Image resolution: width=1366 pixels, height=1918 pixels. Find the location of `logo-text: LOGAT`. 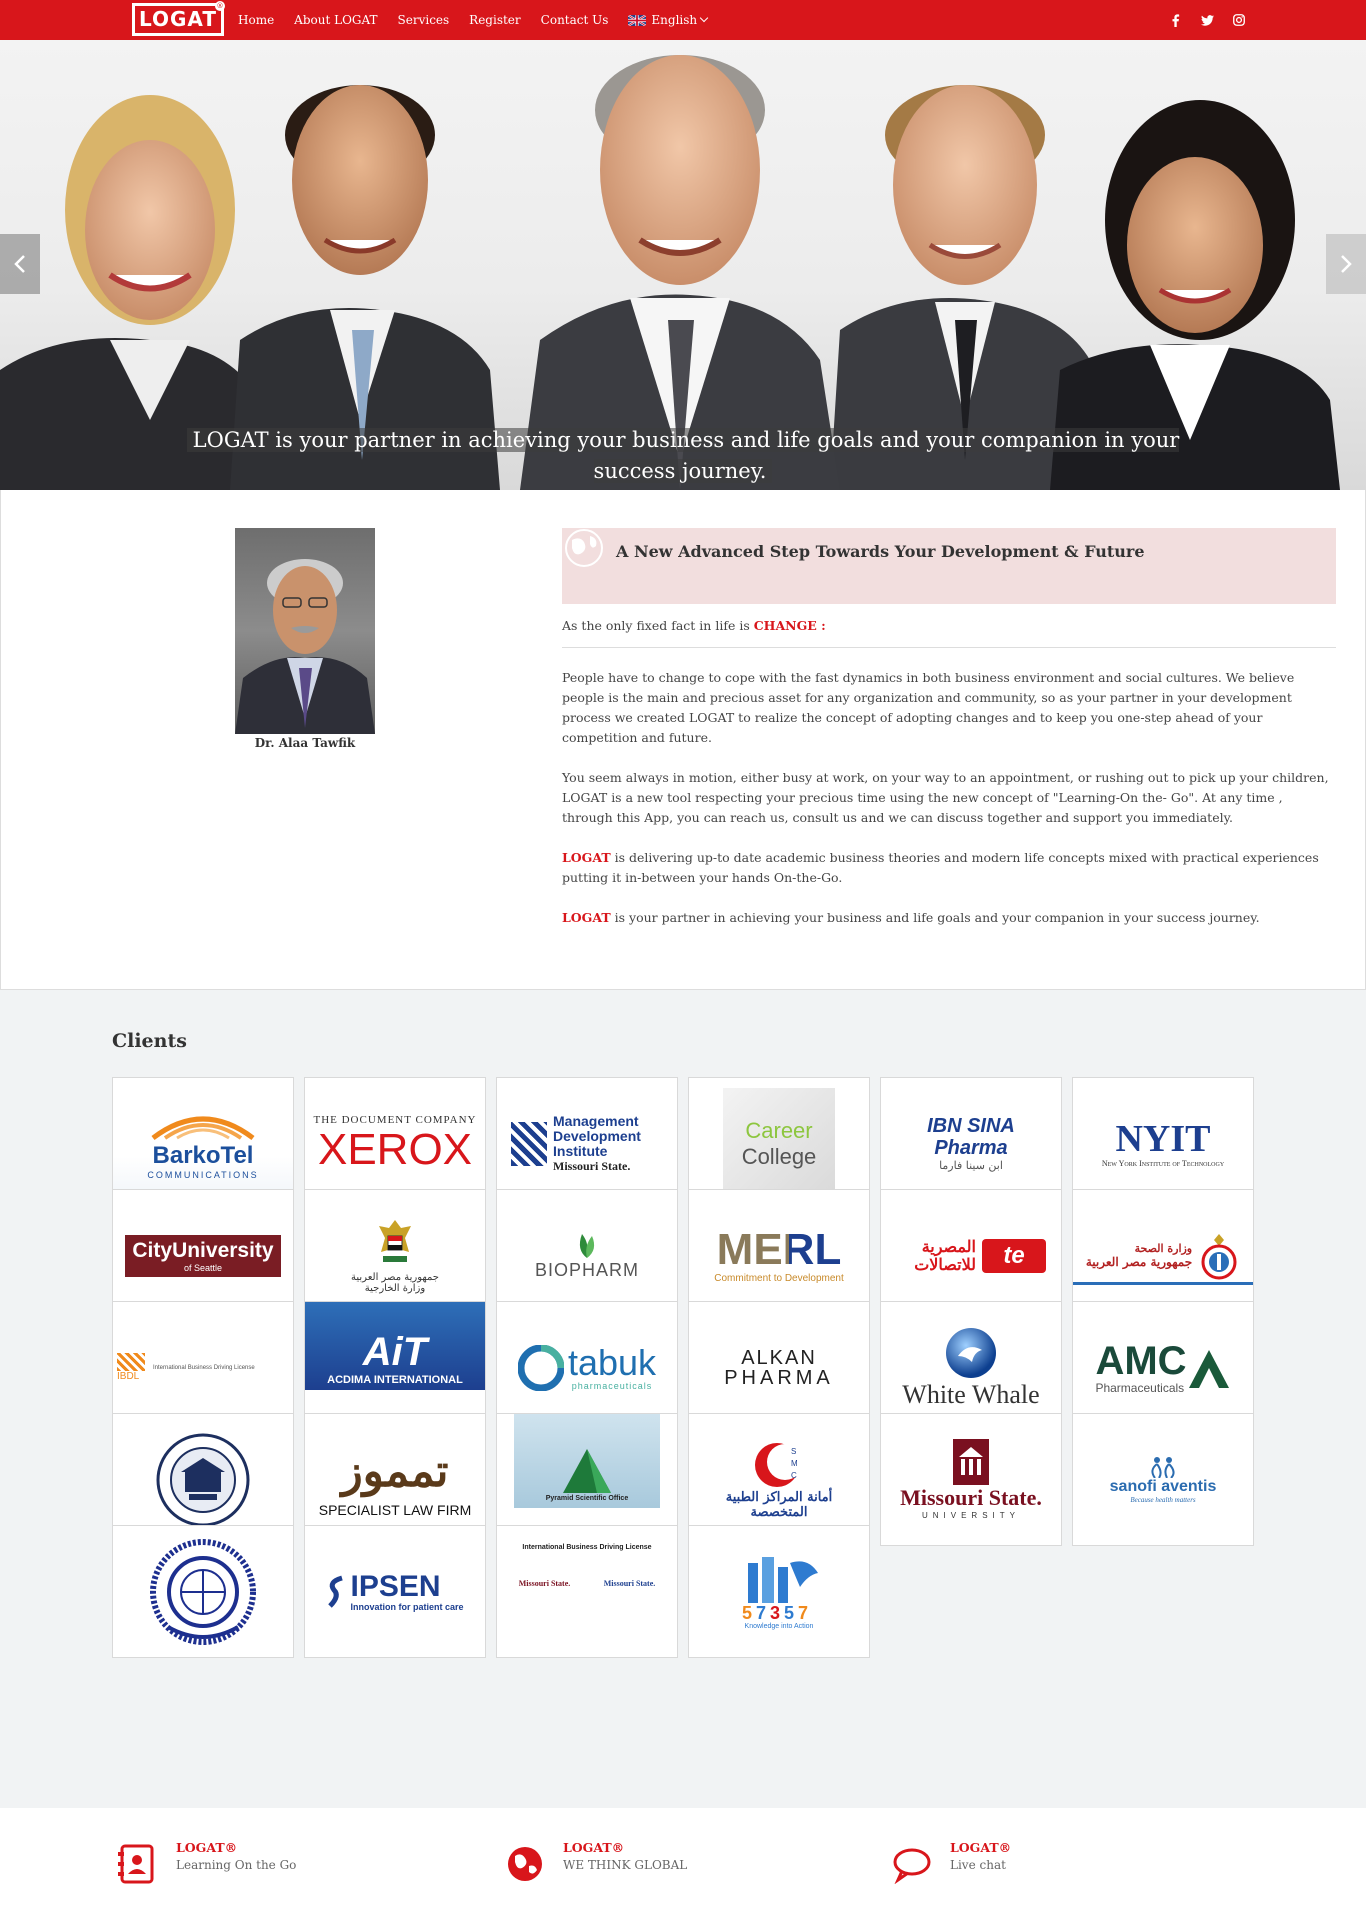

logo-text: LOGAT is located at coordinates (178, 19).